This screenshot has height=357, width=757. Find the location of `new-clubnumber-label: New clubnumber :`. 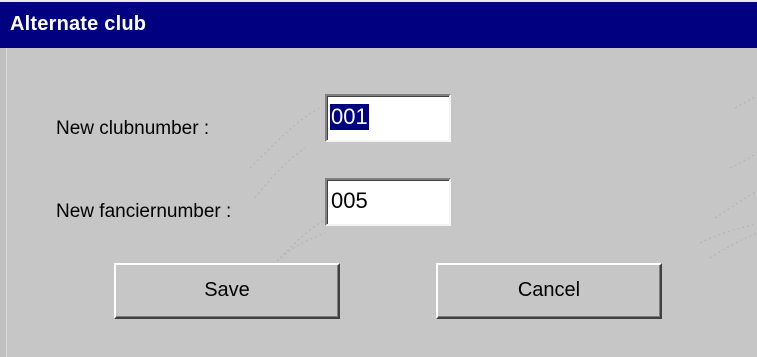

new-clubnumber-label: New clubnumber : is located at coordinates (133, 128).